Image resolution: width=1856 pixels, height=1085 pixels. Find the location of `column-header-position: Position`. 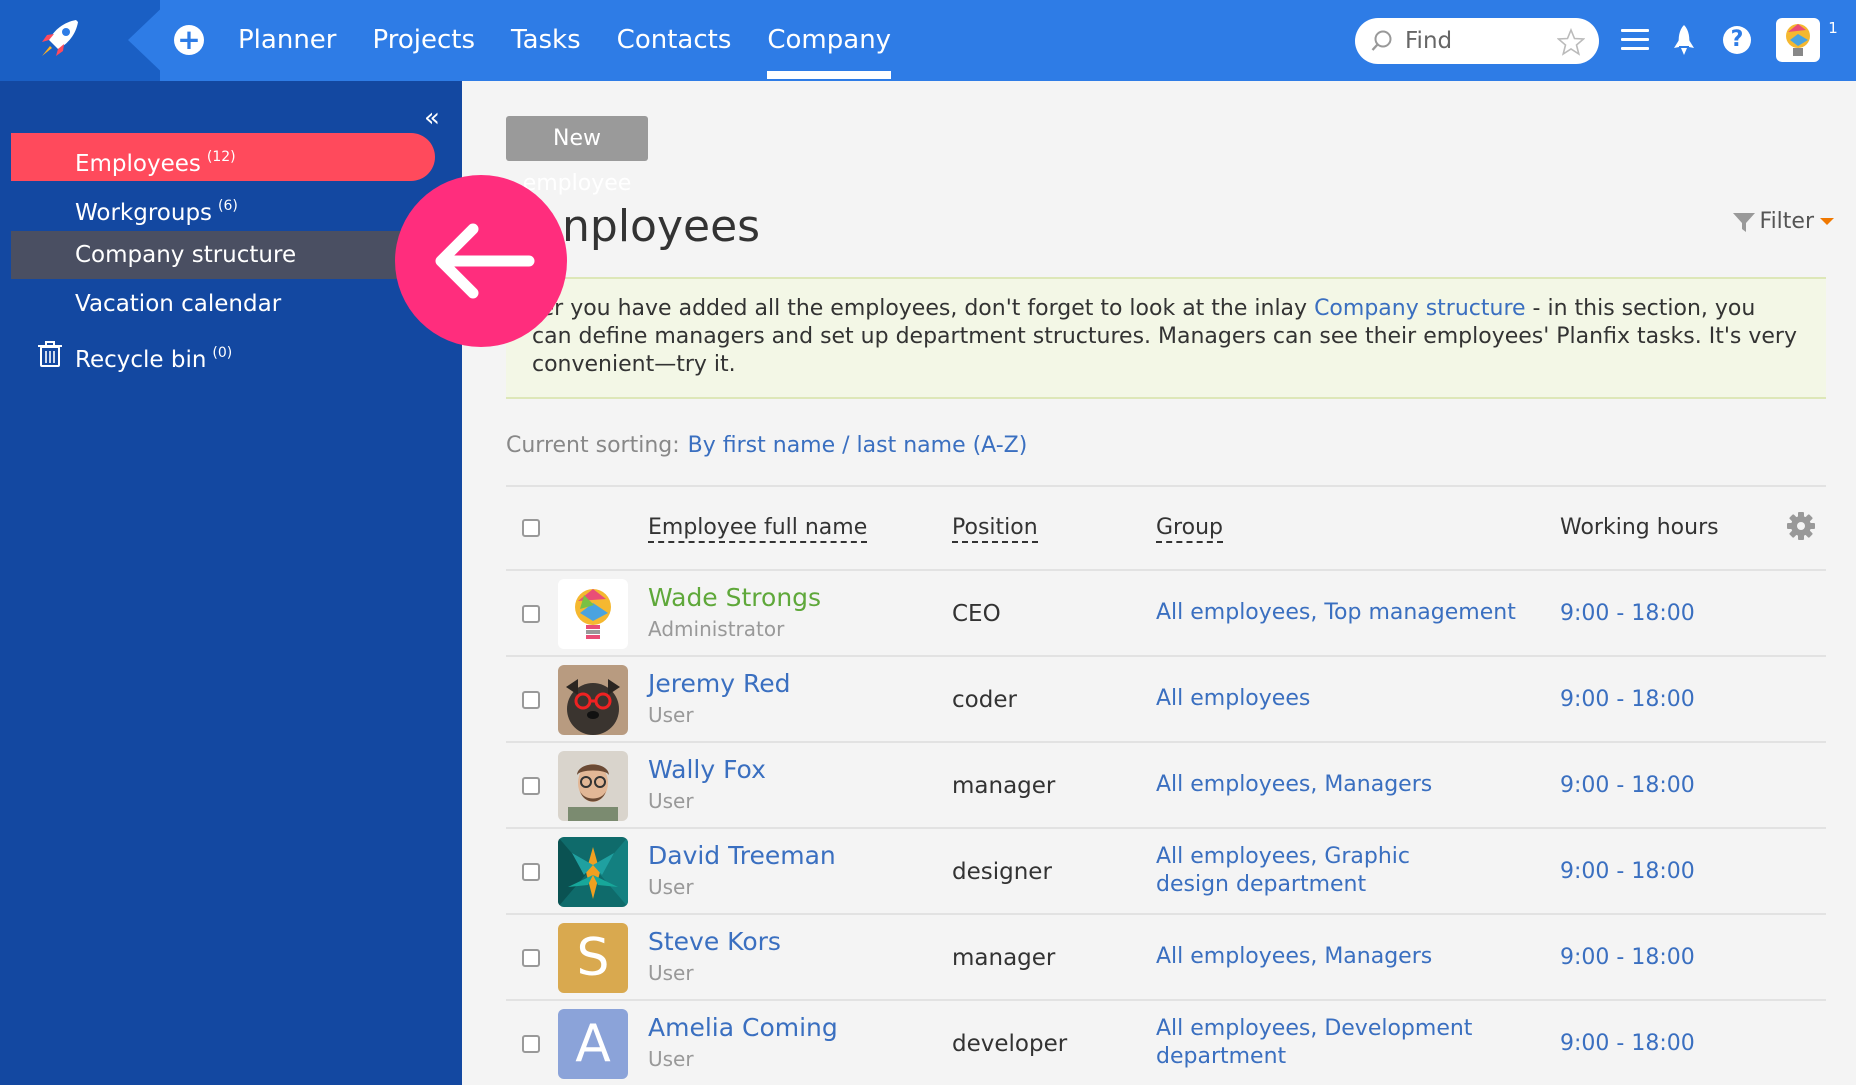

column-header-position: Position is located at coordinates (995, 529).